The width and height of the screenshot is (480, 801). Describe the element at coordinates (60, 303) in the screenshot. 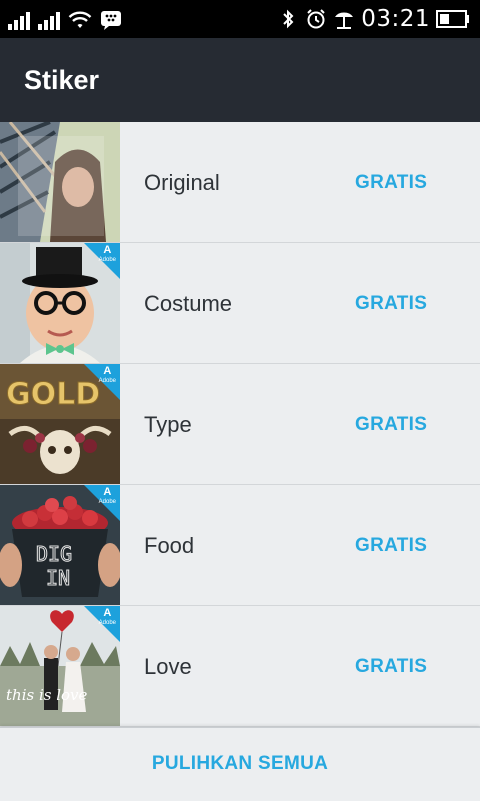

I see `thumbnail-costume: A Adobe` at that location.